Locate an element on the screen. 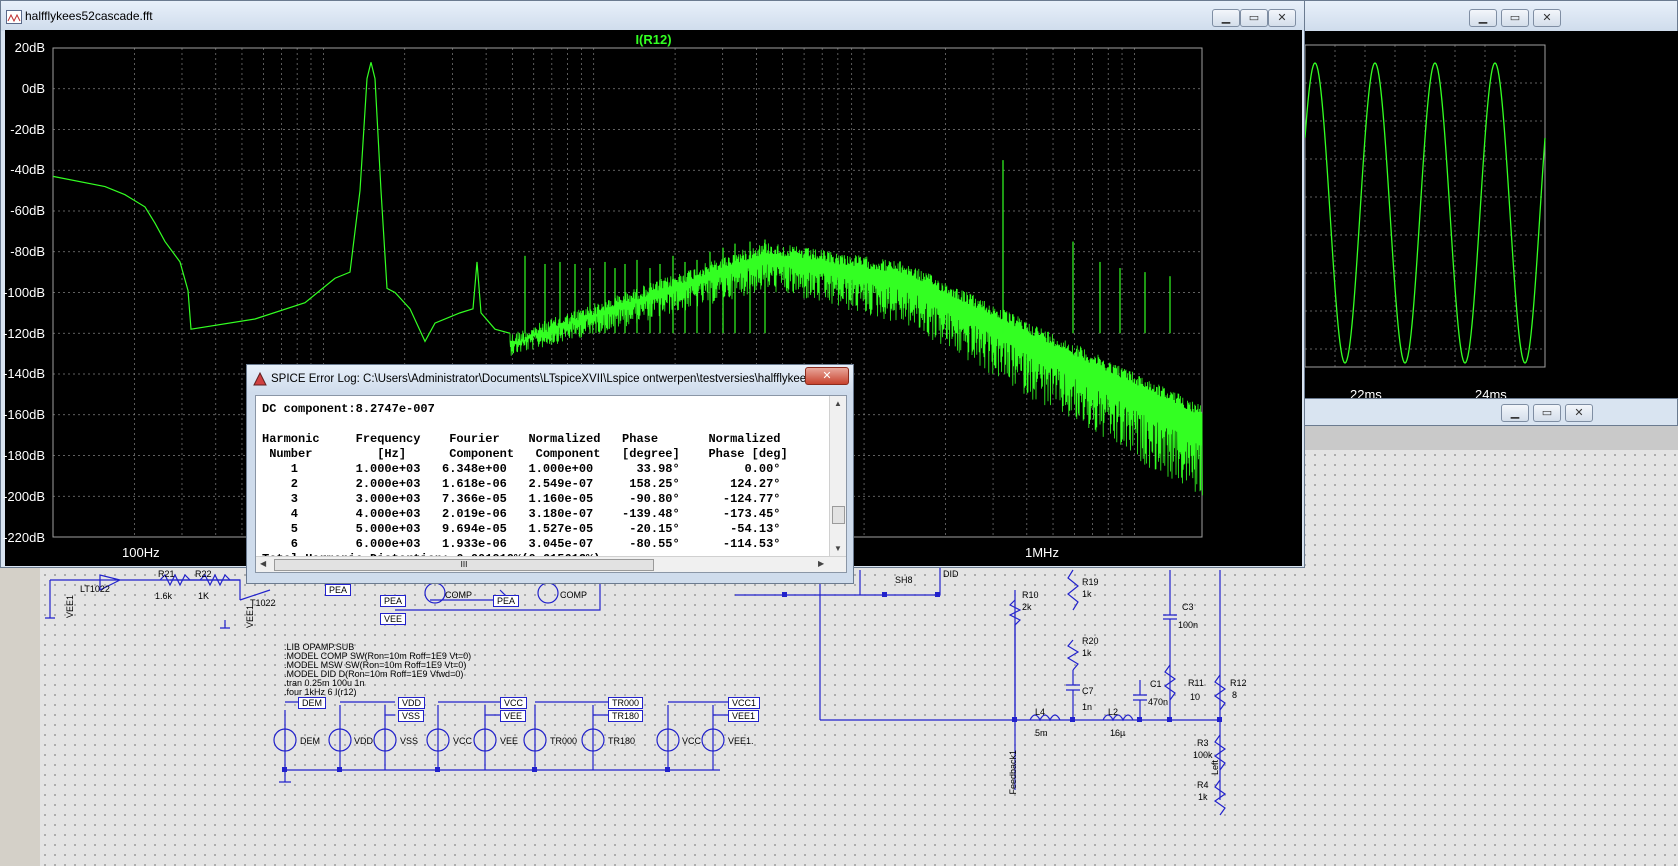  net-flag-vcc1: VCC1 is located at coordinates (744, 703).